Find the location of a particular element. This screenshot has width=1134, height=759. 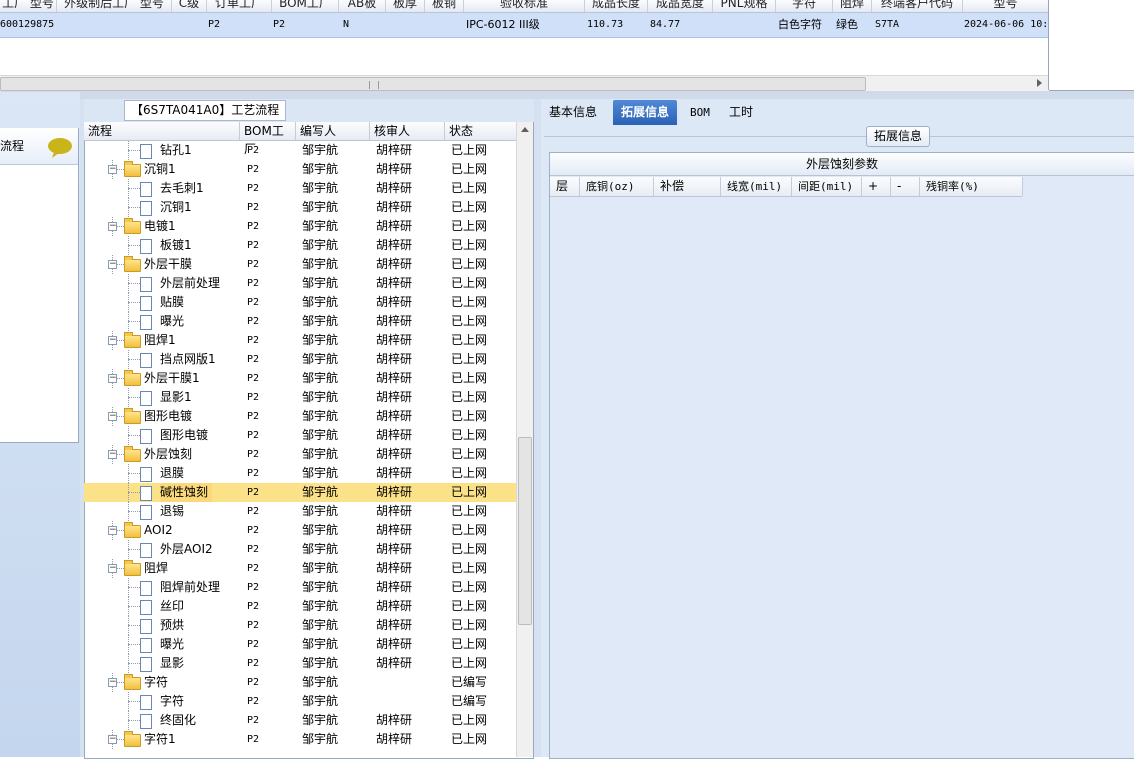

tree-row: 终固化 P2 邹宇航 胡梓研 已上网 is located at coordinates (300, 720).